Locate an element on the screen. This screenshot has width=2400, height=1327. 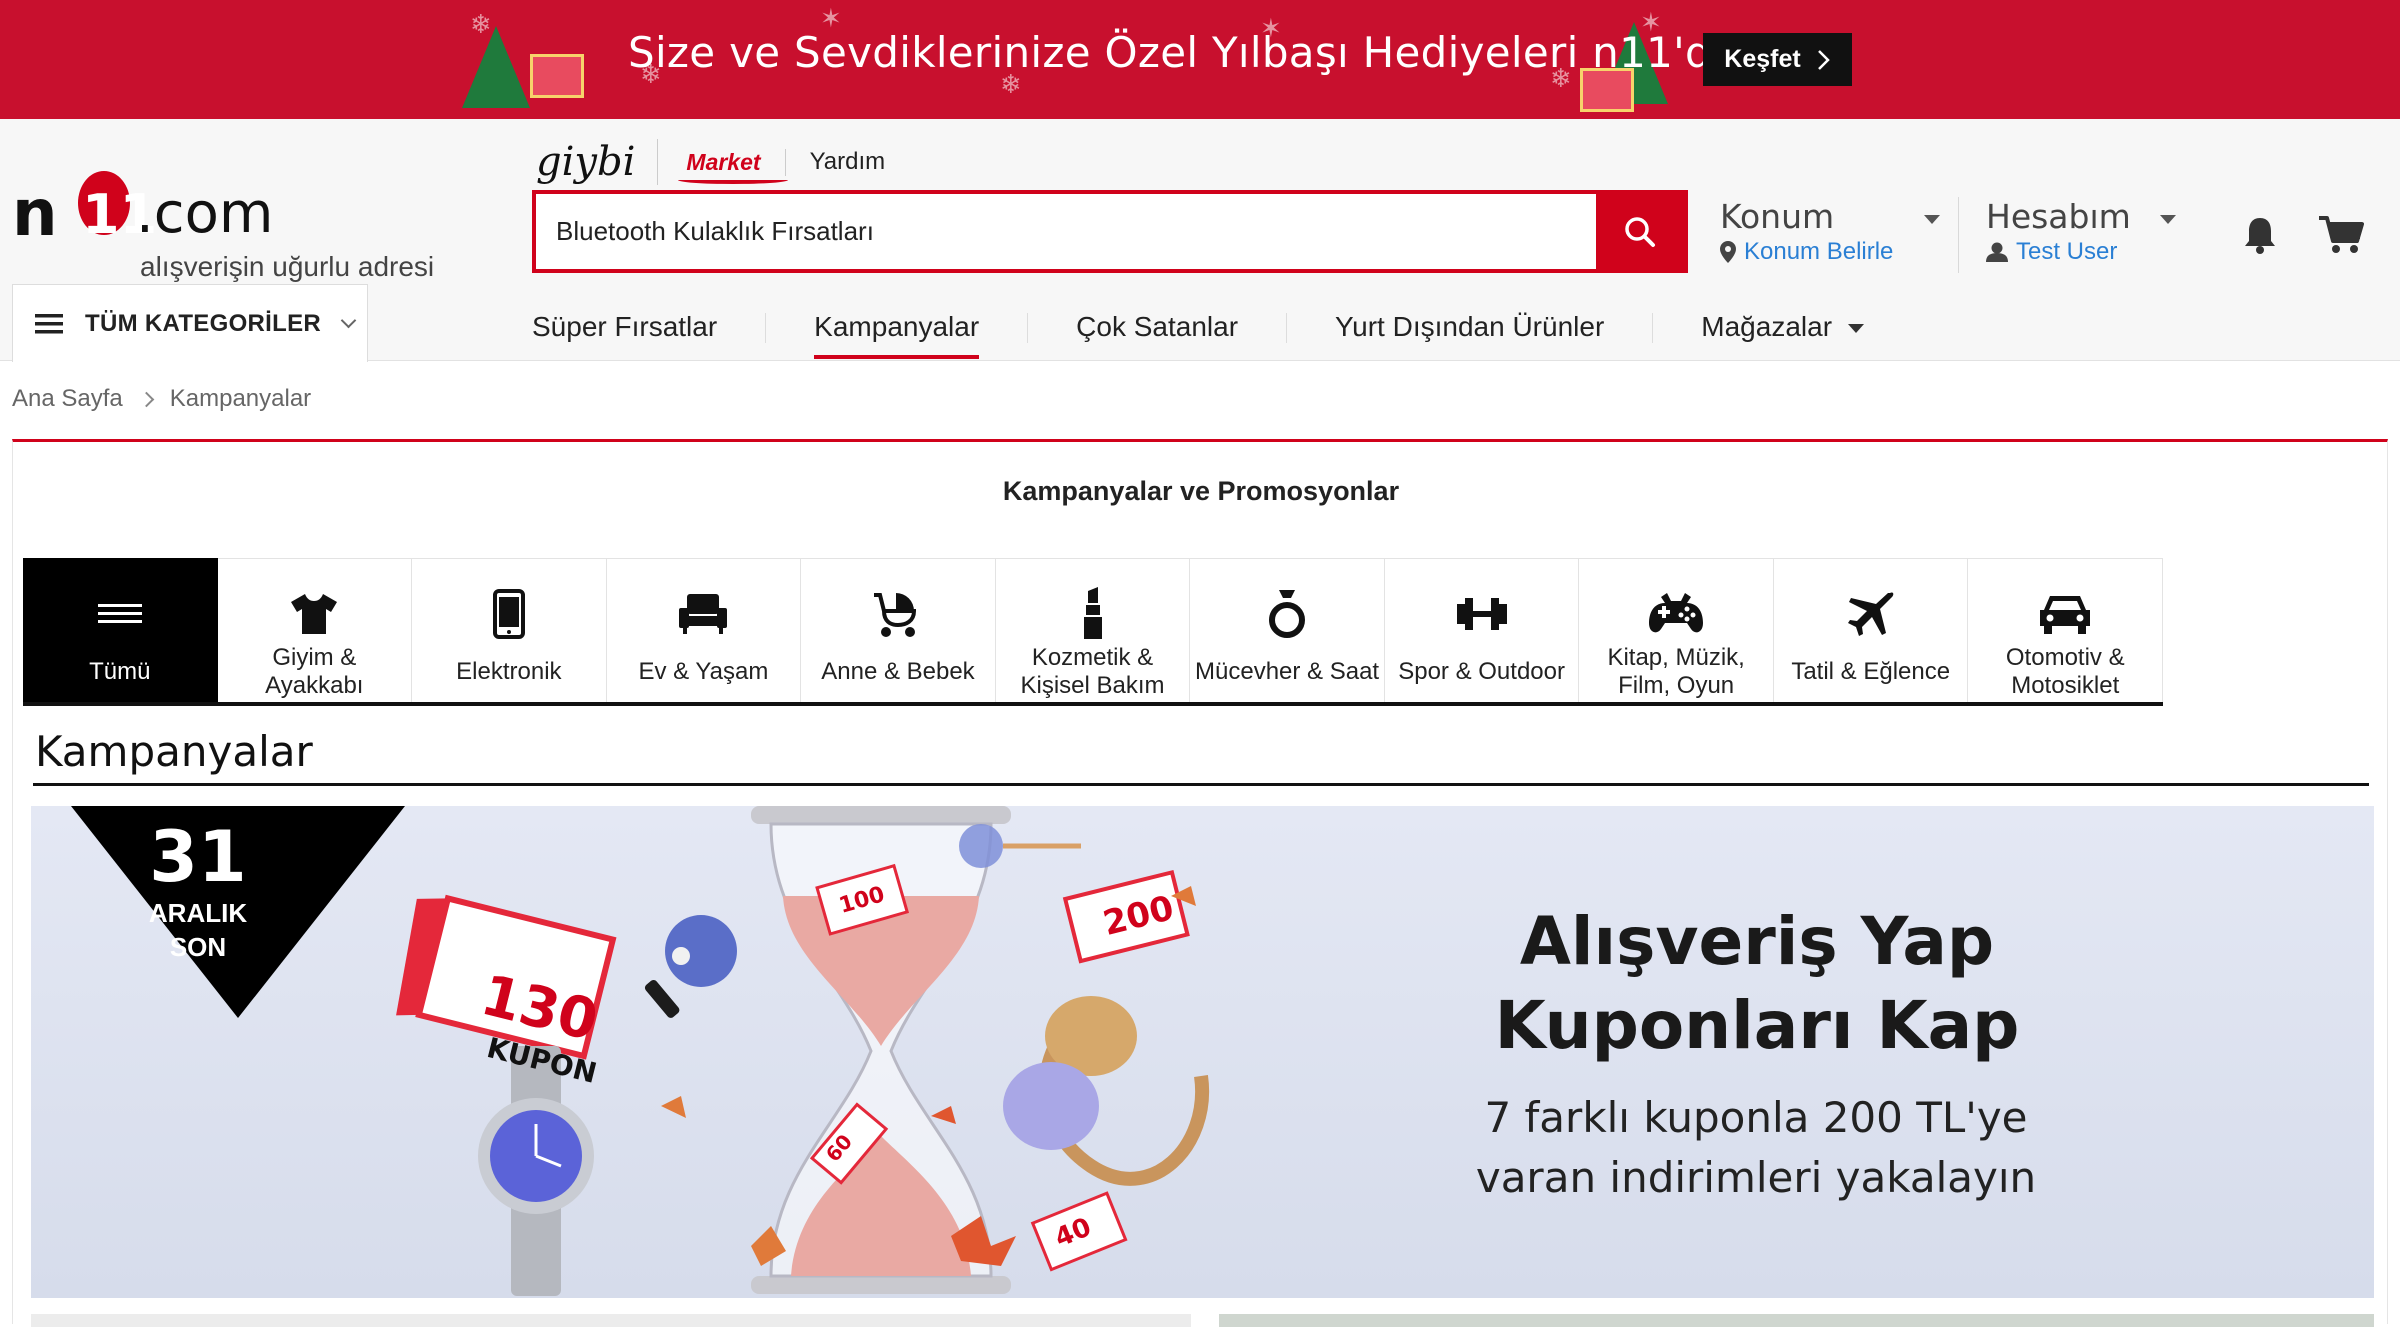
nav-super-deals: Süper Fırsatlar is located at coordinates (624, 321).